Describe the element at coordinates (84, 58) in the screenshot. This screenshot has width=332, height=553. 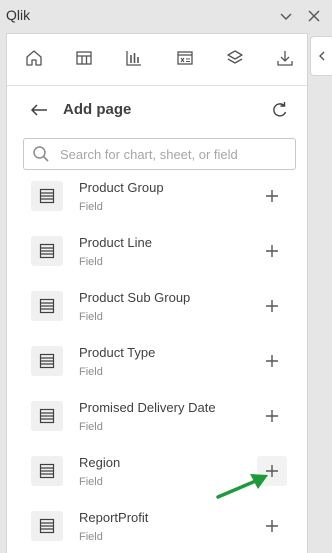
I see `table-icon` at that location.